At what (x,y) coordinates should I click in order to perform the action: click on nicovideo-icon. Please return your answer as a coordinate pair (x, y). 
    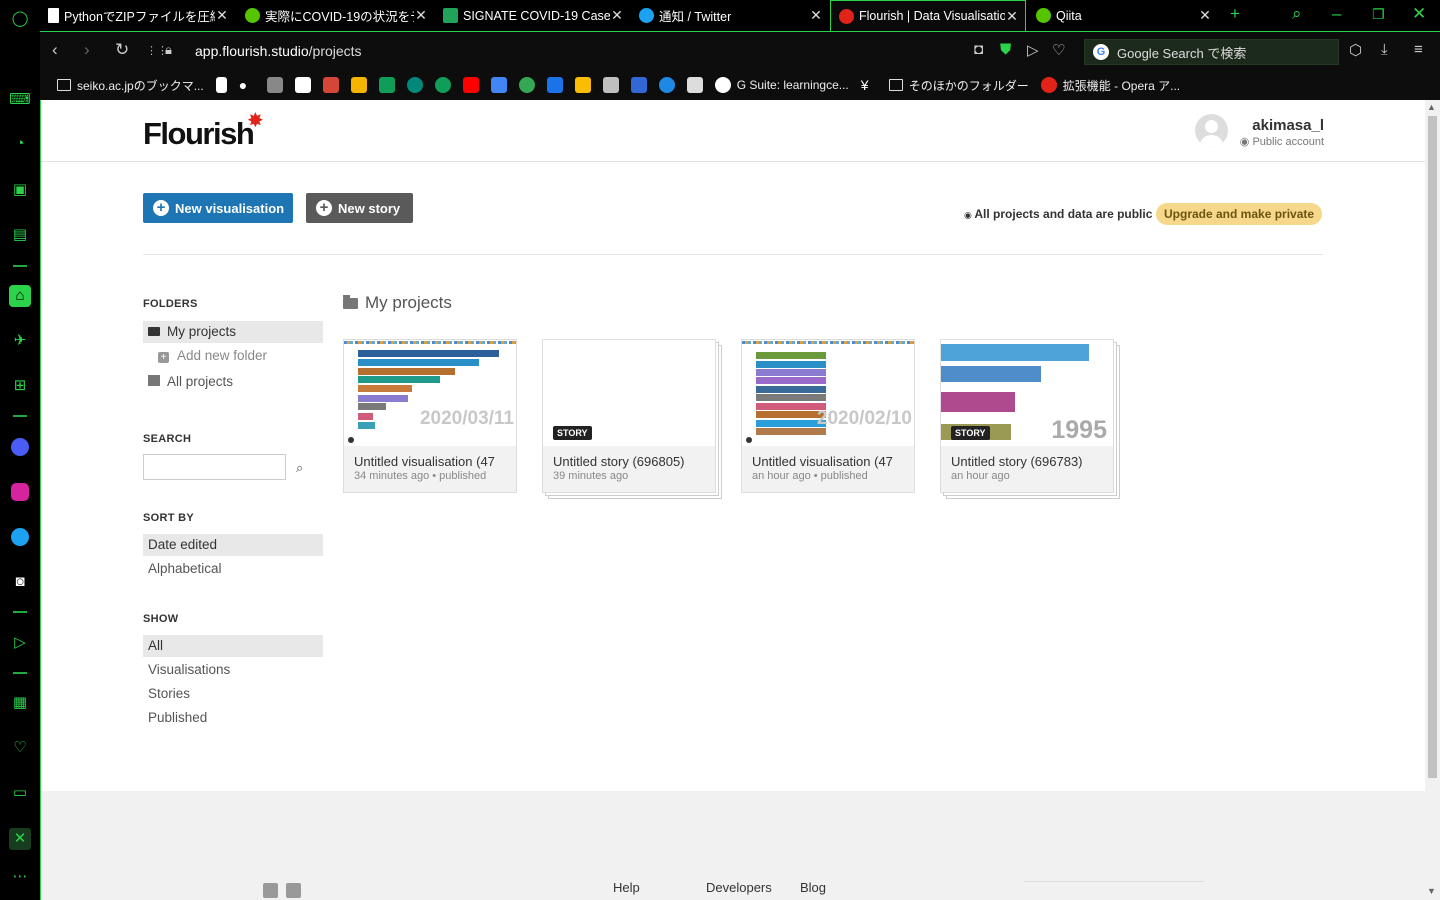
    Looking at the image, I should click on (694, 85).